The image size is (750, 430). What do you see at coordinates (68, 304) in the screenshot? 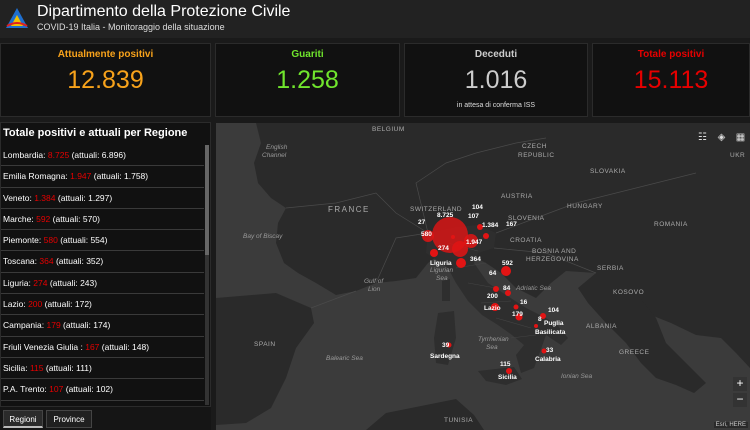
I see `region-current: (attuali: 172)` at bounding box center [68, 304].